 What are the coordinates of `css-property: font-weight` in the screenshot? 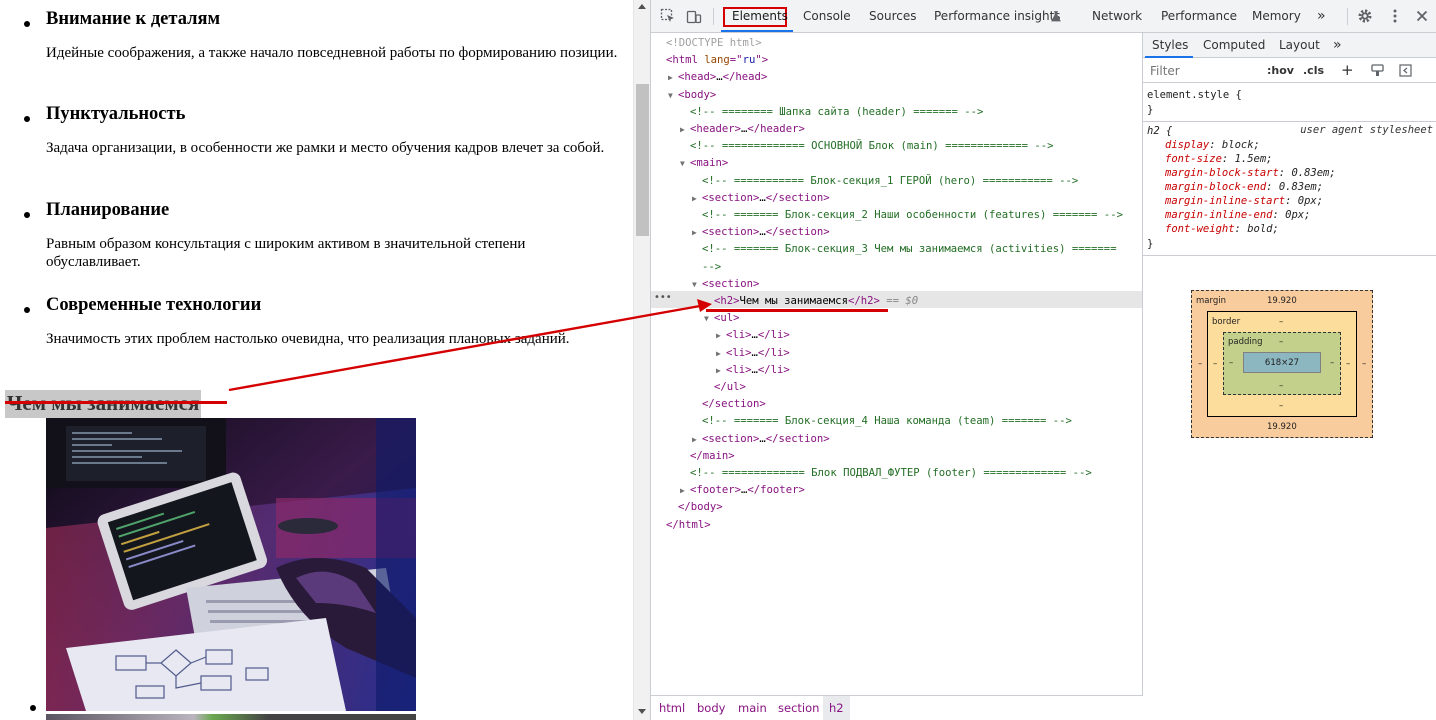 It's located at (1200, 229).